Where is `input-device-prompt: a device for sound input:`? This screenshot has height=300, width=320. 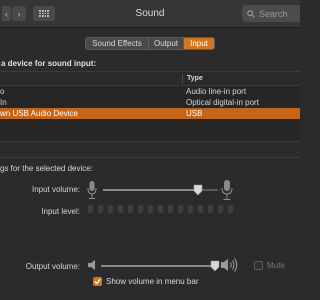
input-device-prompt: a device for sound input: is located at coordinates (49, 63).